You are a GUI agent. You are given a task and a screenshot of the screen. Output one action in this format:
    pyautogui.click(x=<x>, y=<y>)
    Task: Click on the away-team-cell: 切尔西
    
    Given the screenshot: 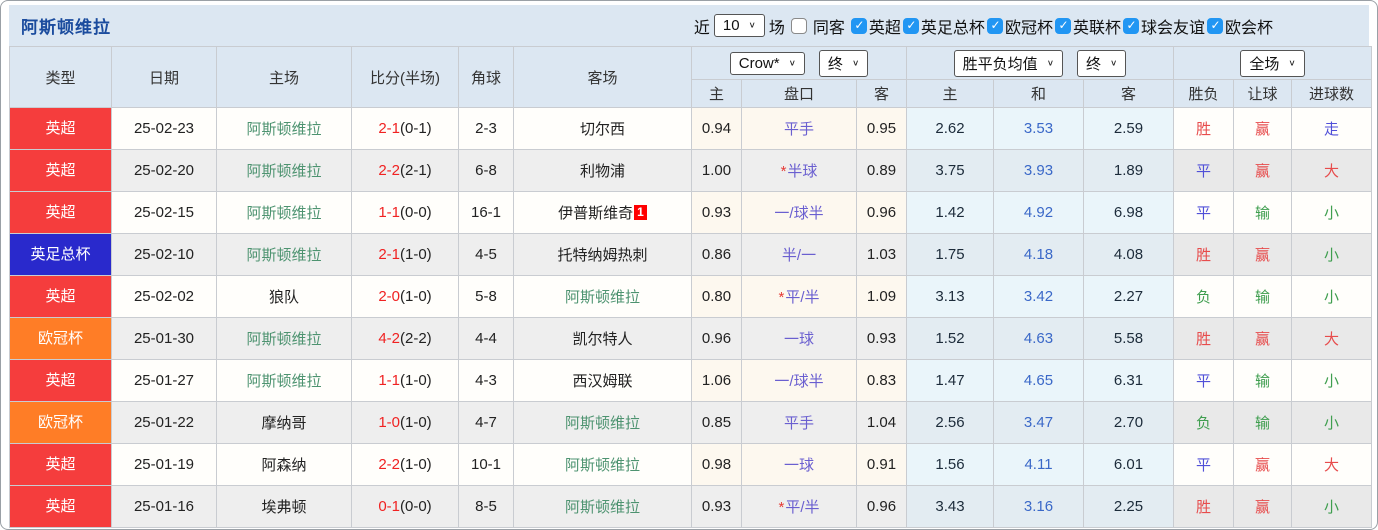 What is the action you would take?
    pyautogui.click(x=602, y=128)
    